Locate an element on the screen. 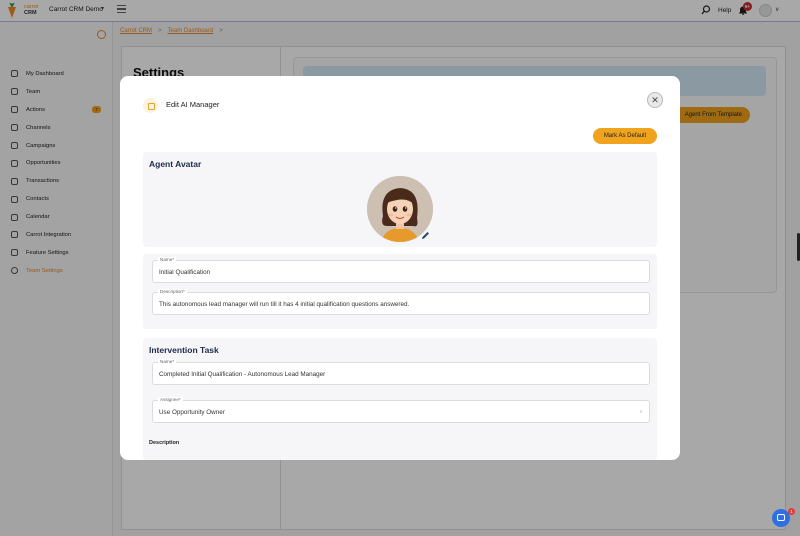  ai-manager-icon is located at coordinates (150, 105).